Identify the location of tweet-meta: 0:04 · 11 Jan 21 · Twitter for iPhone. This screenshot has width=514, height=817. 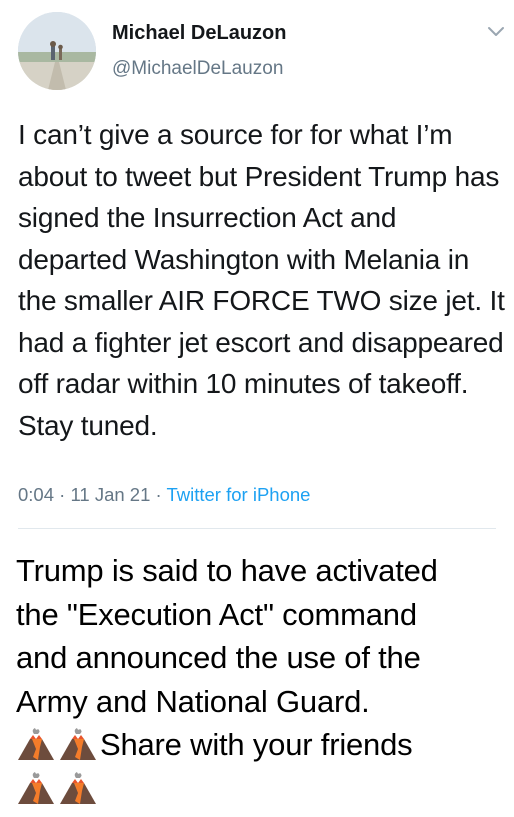
(164, 495).